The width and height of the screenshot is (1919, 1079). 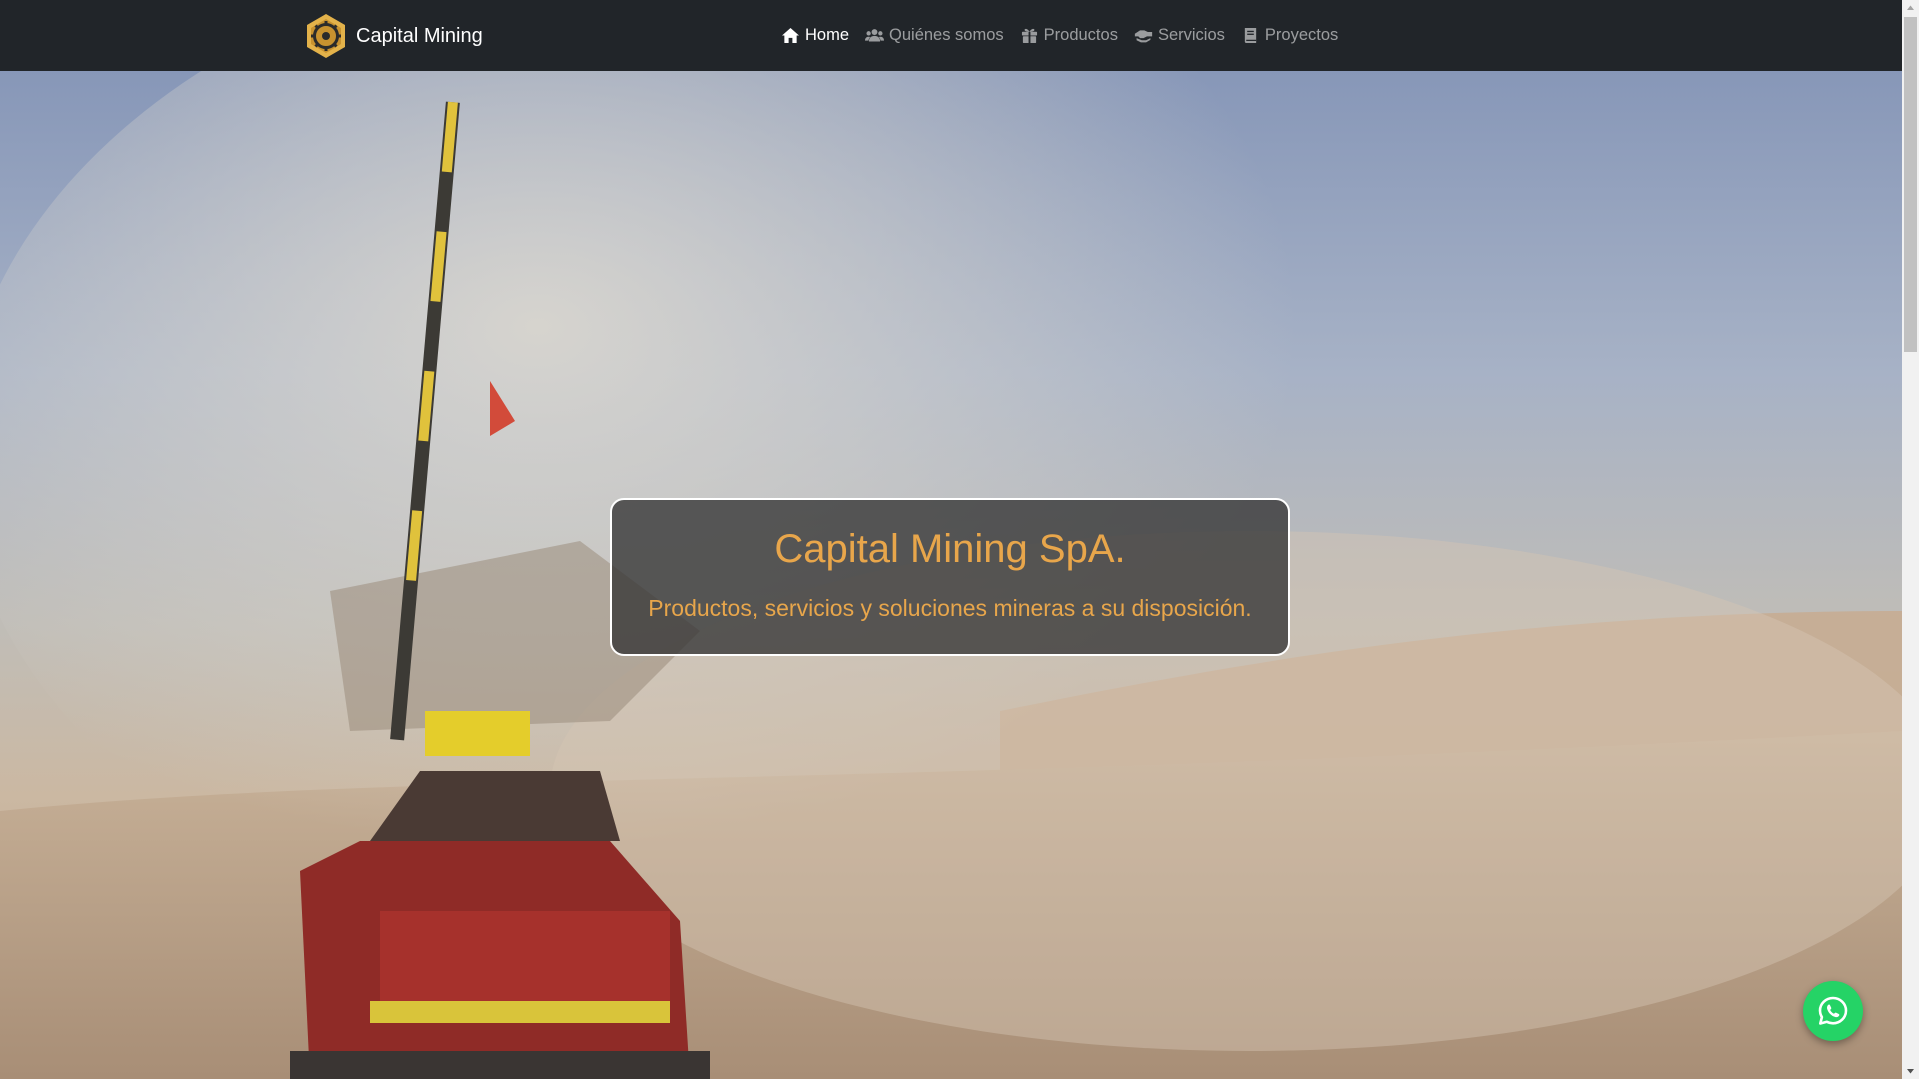 I want to click on nav-quienes-somos: Quiénes somos, so click(x=934, y=35).